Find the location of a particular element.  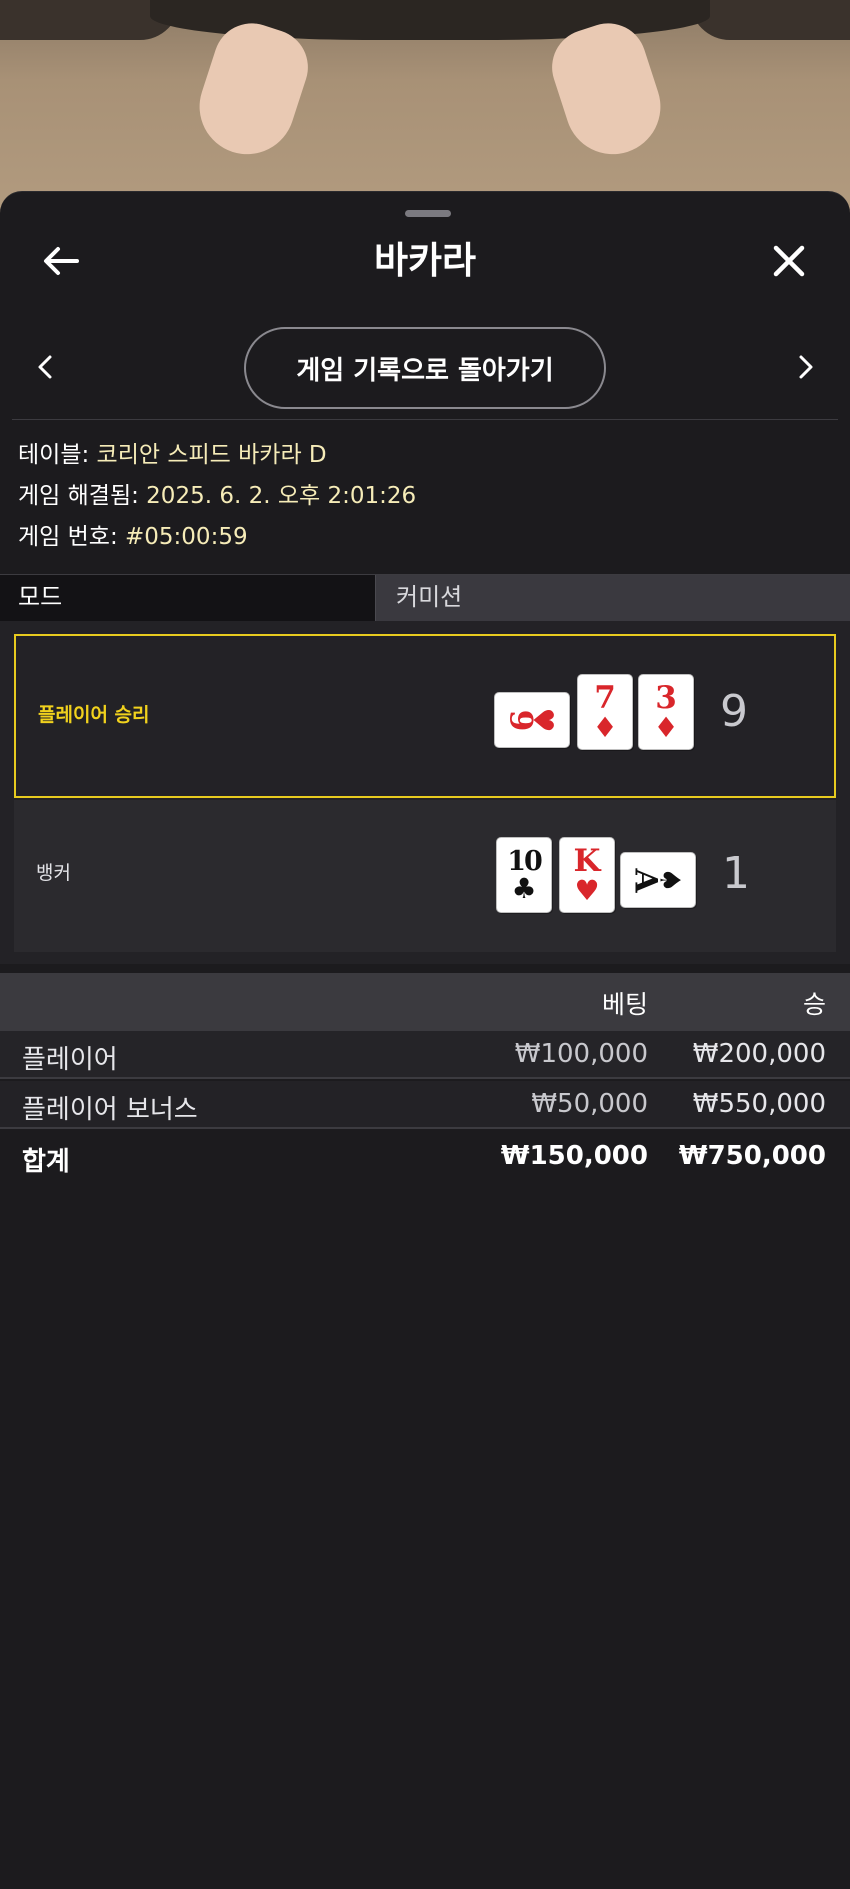

tab-mode: 모드 is located at coordinates (188, 598).